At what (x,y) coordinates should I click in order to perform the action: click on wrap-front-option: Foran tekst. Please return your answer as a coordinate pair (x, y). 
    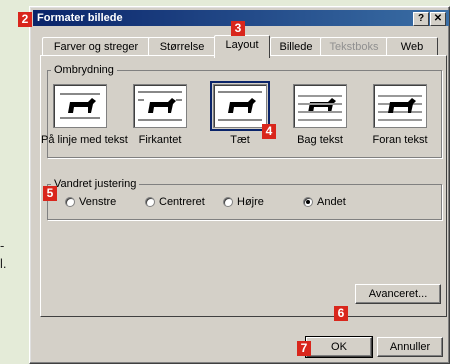
    Looking at the image, I should click on (400, 115).